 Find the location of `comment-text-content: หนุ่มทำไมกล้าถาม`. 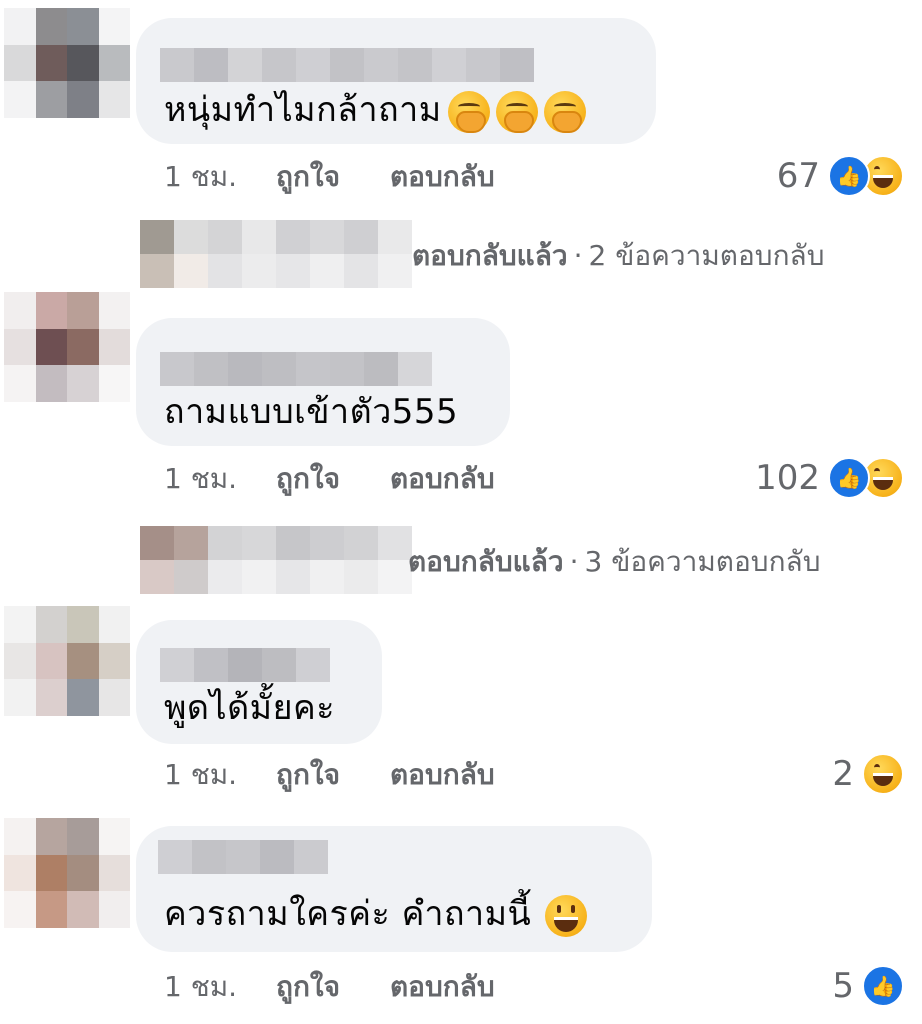

comment-text-content: หนุ่มทำไมกล้าถาม is located at coordinates (303, 110).